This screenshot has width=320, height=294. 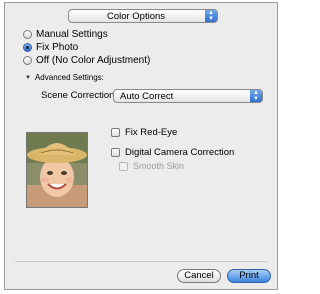 I want to click on disclosure-triangle-icon: ▼, so click(x=28, y=78).